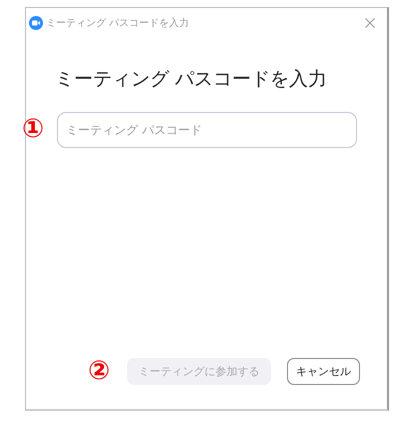 This screenshot has height=427, width=411. I want to click on step-marker: ①, so click(33, 129).